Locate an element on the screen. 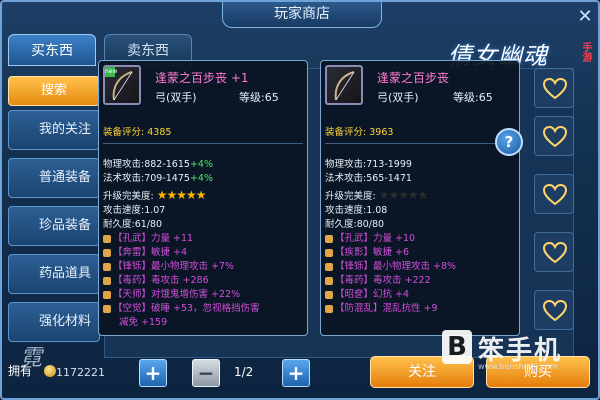 The image size is (600, 400). bow-item-icon is located at coordinates (344, 85).